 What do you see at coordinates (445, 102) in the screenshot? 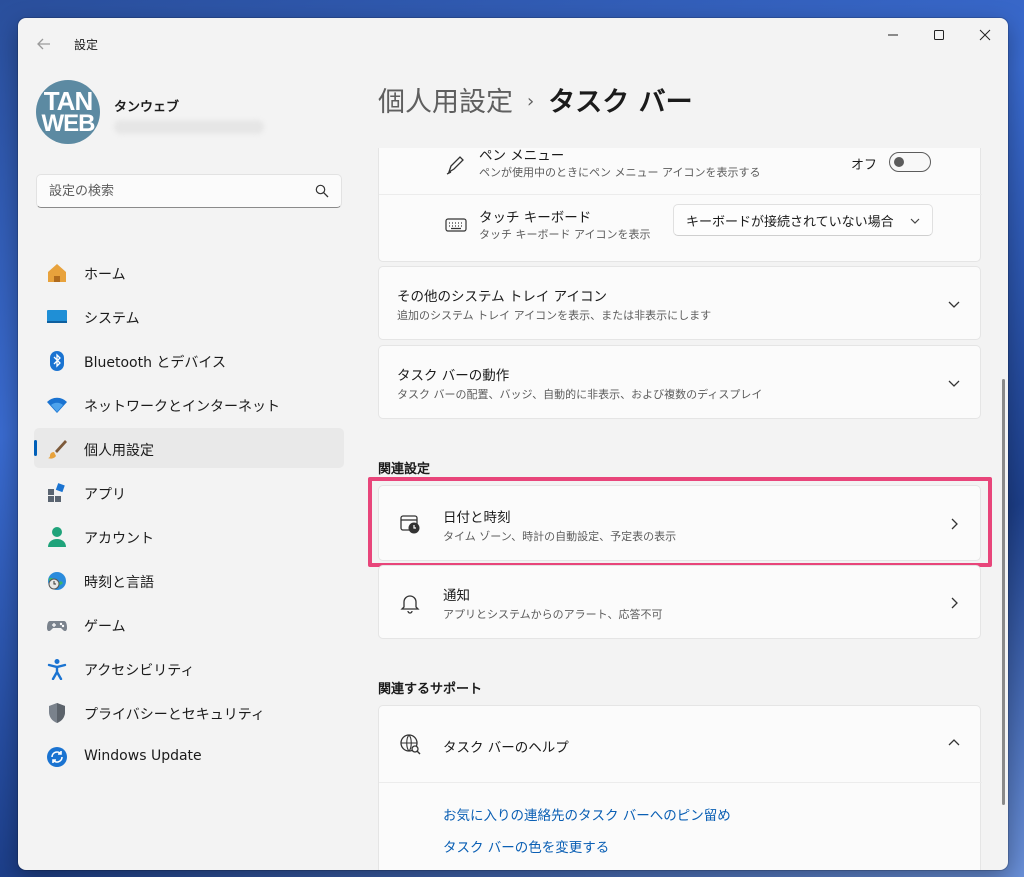
I see `breadcrumb-parent: 個人用設定` at bounding box center [445, 102].